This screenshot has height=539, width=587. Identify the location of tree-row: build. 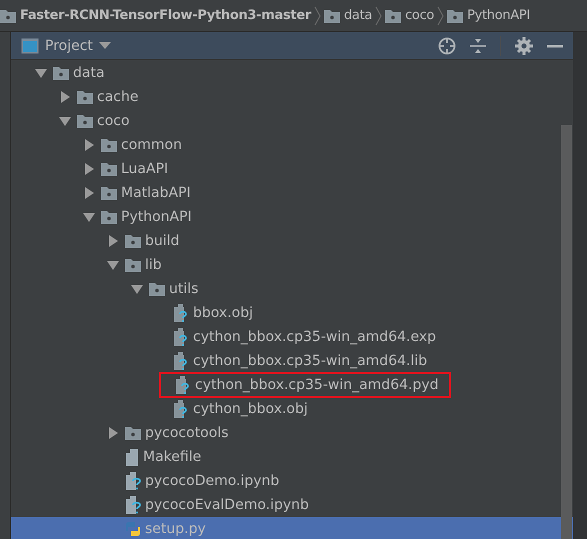
(292, 241).